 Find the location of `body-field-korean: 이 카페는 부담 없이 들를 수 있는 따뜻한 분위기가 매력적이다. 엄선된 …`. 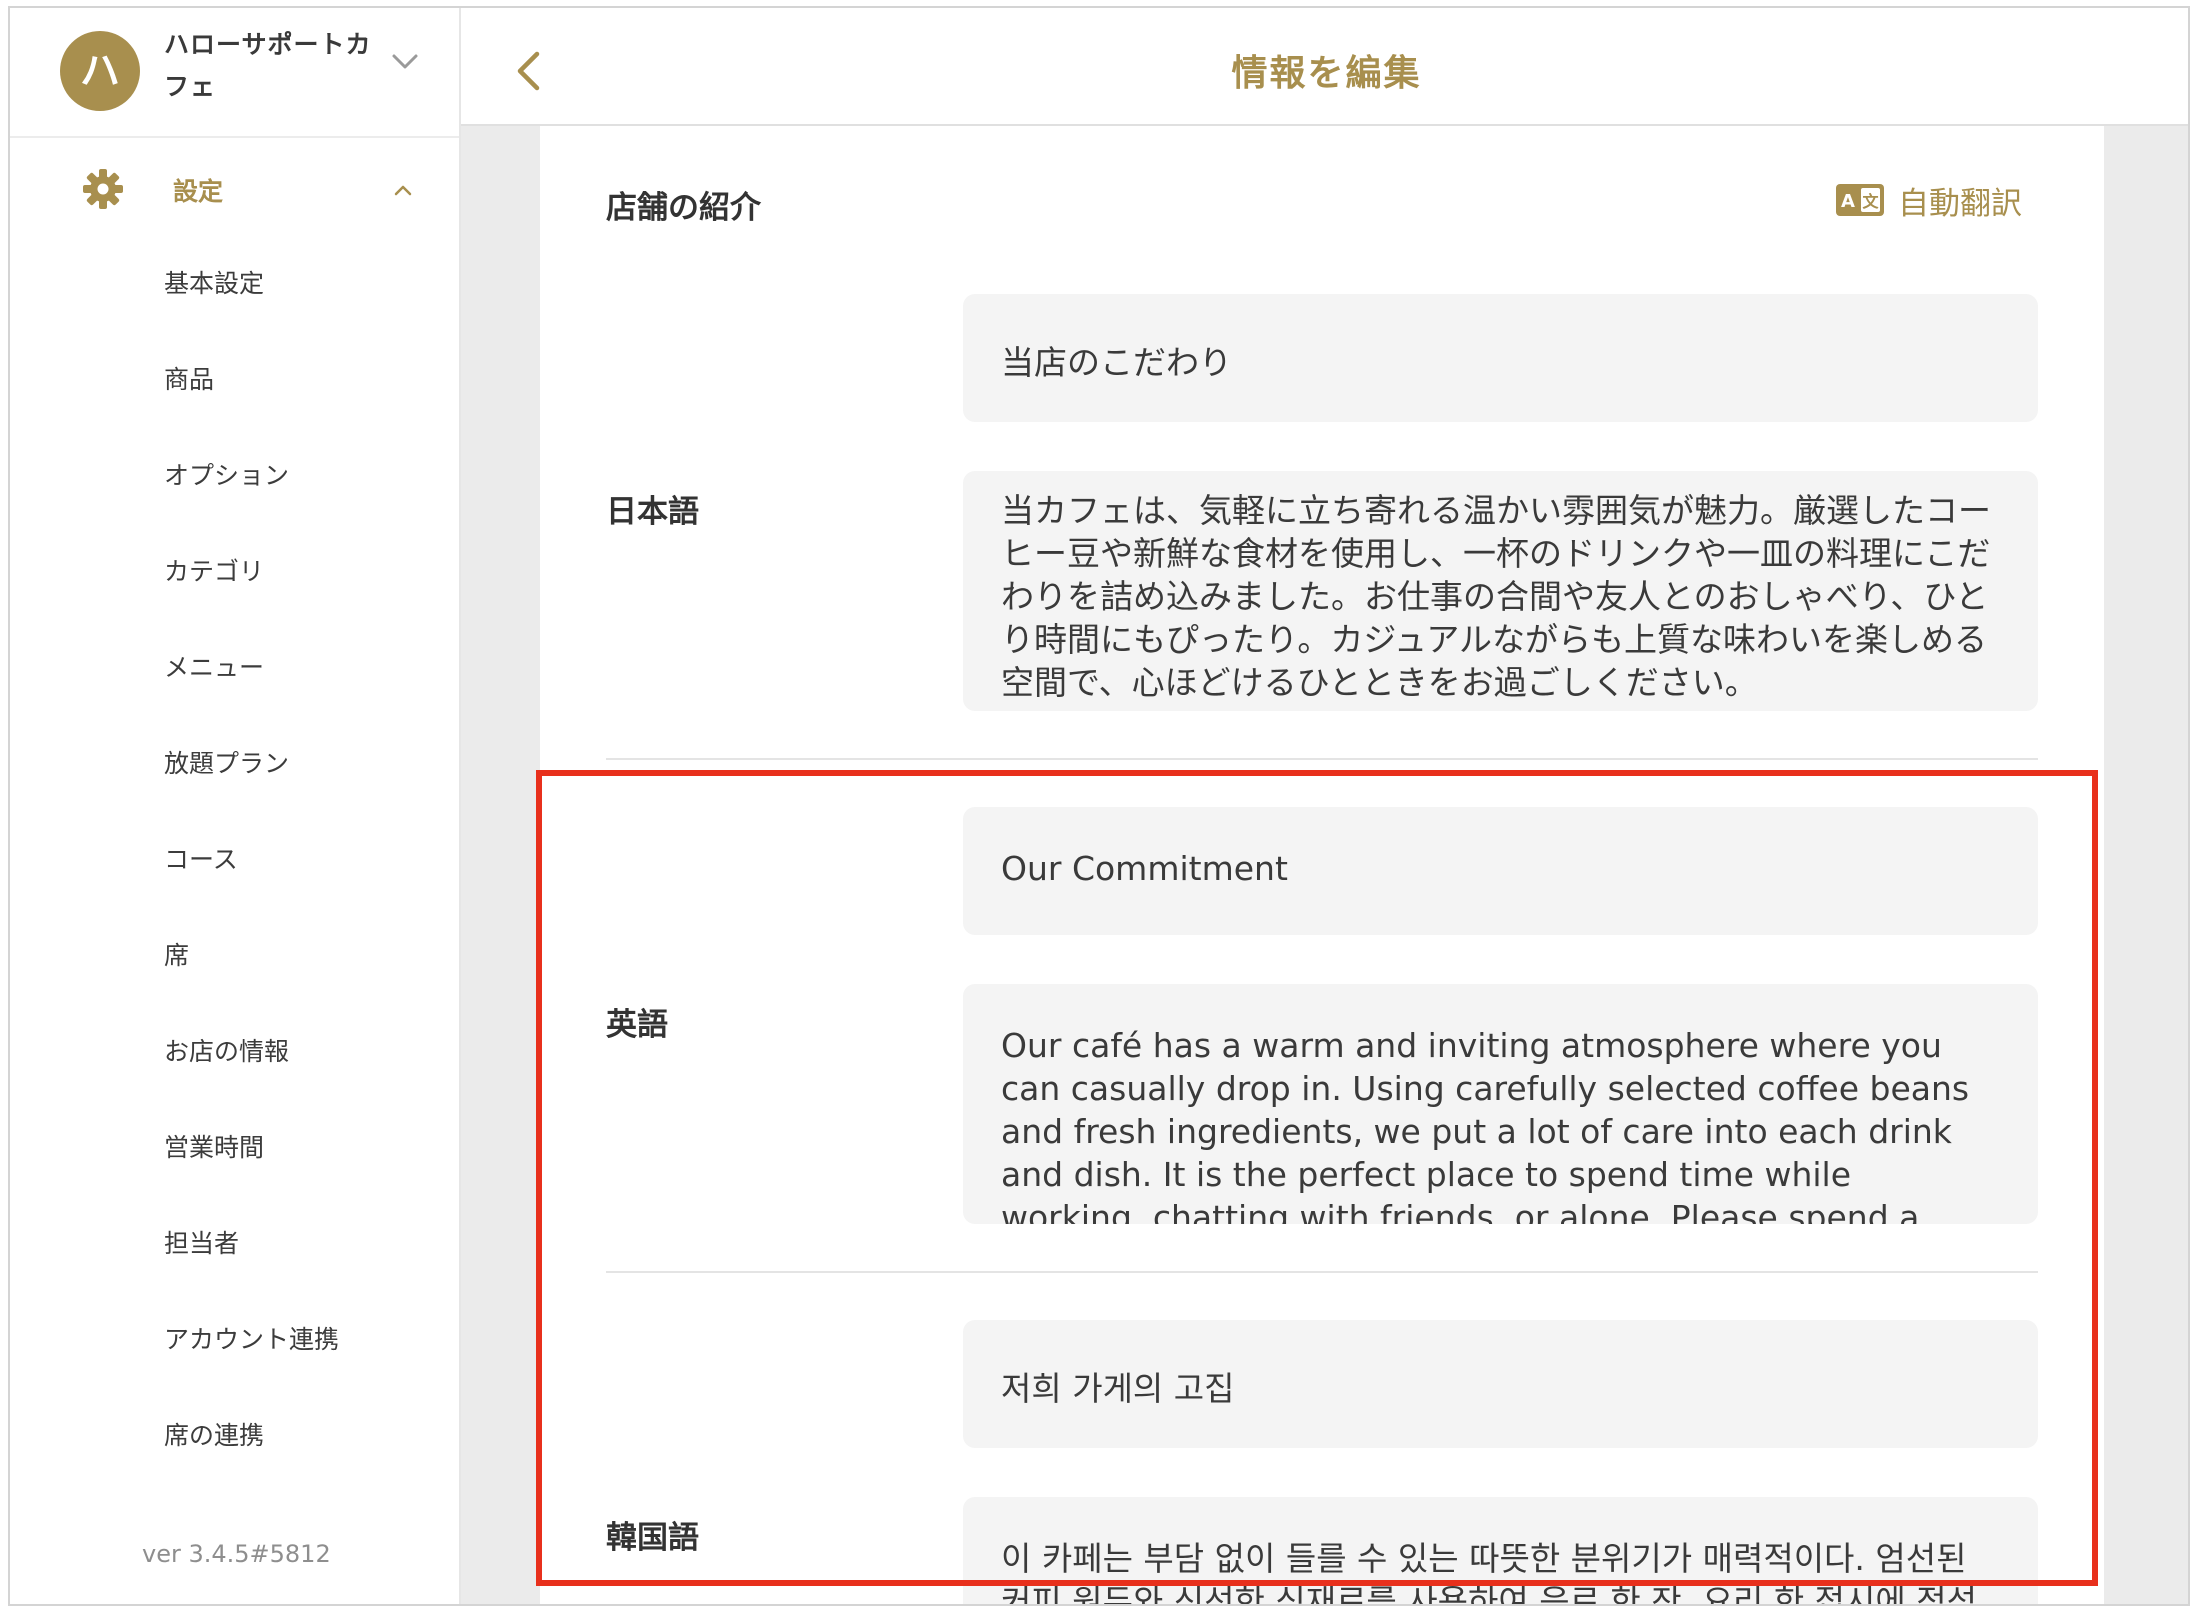

body-field-korean: 이 카페는 부담 없이 들를 수 있는 따뜻한 분위기가 매력적이다. 엄선된 … is located at coordinates (1500, 1550).